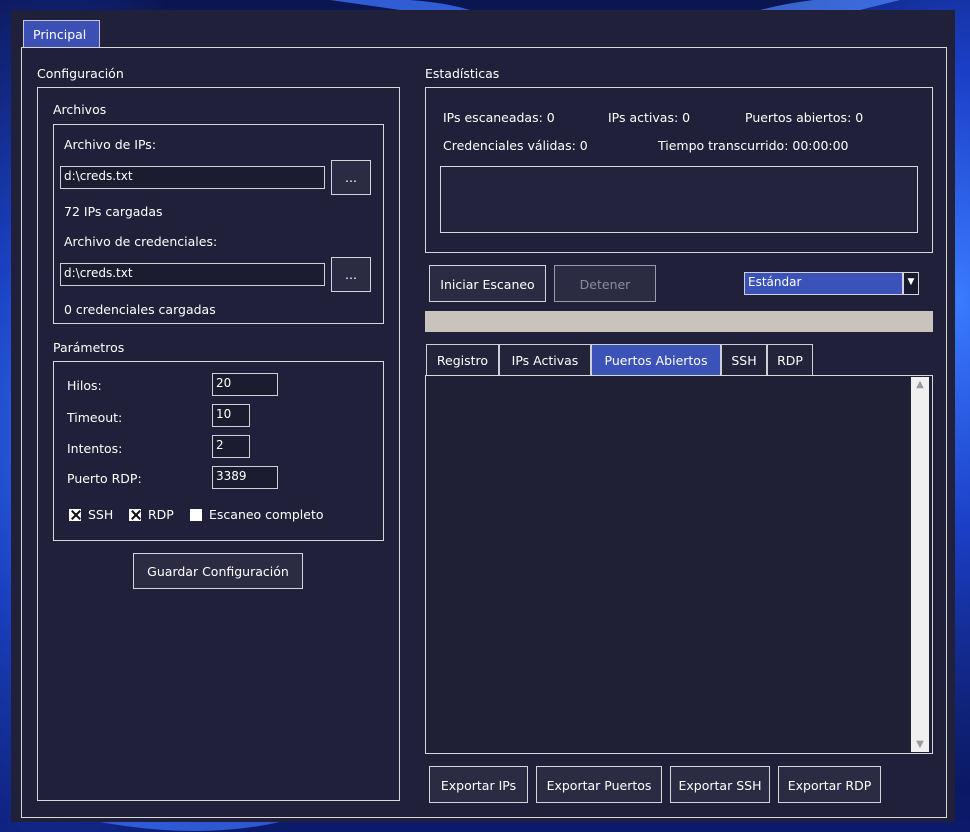 This screenshot has height=832, width=970. I want to click on timeout-label: Timeout:, so click(95, 417).